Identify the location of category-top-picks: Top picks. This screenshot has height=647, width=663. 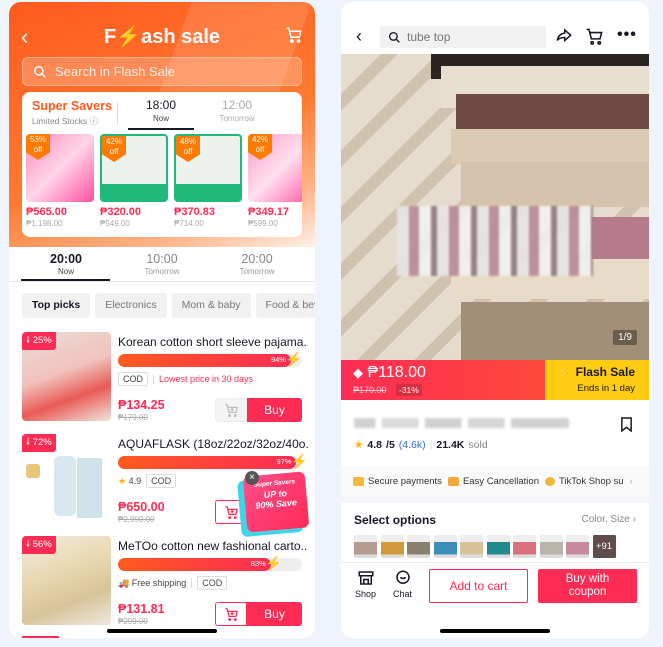
(56, 305).